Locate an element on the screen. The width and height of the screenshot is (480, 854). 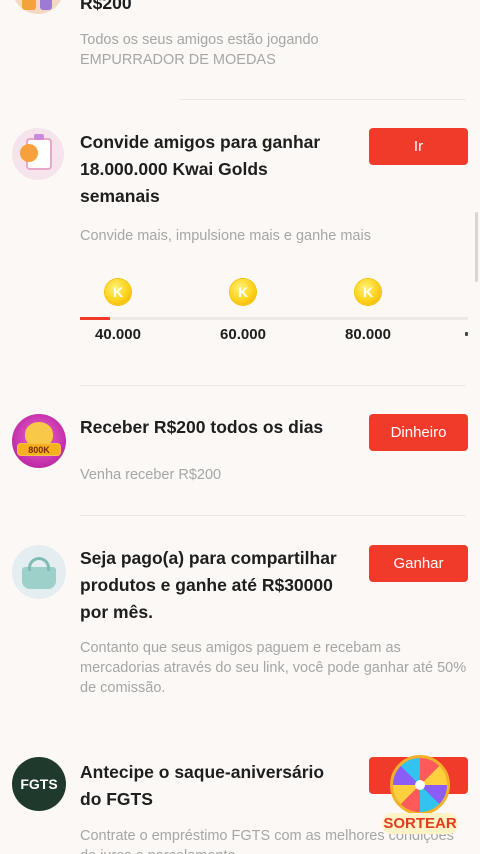
lottery-label: SORTEAR is located at coordinates (420, 823).